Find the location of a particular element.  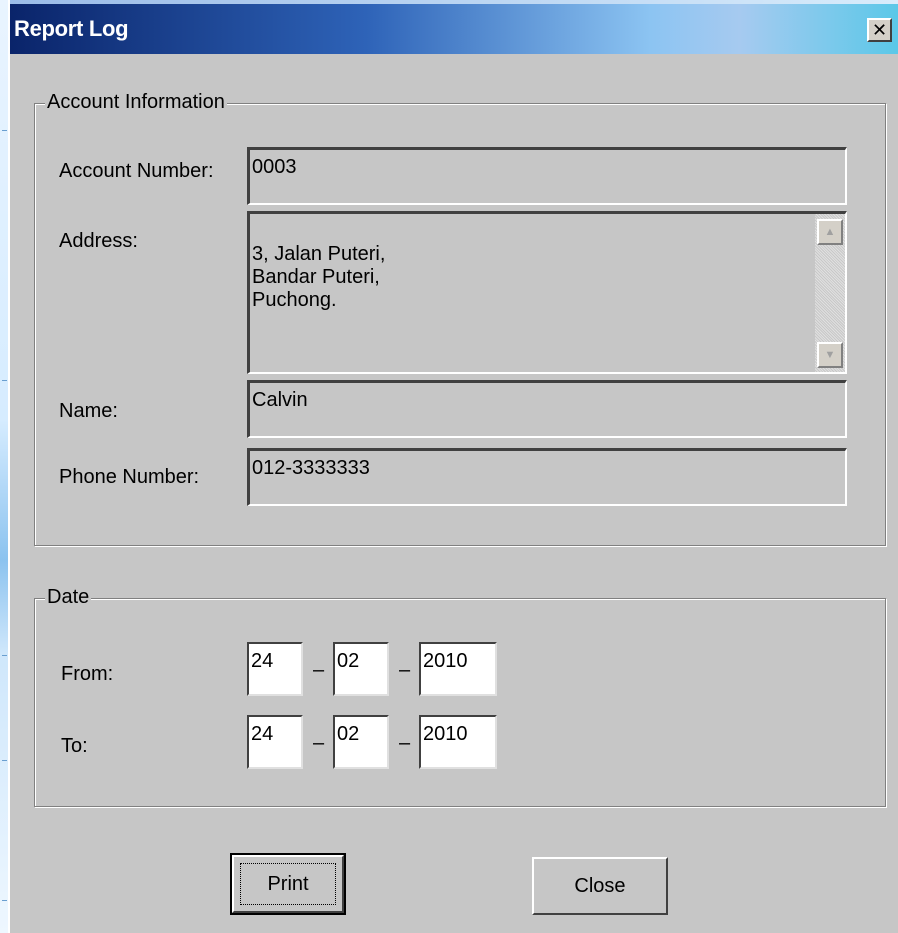

focus-rectangle is located at coordinates (288, 884).